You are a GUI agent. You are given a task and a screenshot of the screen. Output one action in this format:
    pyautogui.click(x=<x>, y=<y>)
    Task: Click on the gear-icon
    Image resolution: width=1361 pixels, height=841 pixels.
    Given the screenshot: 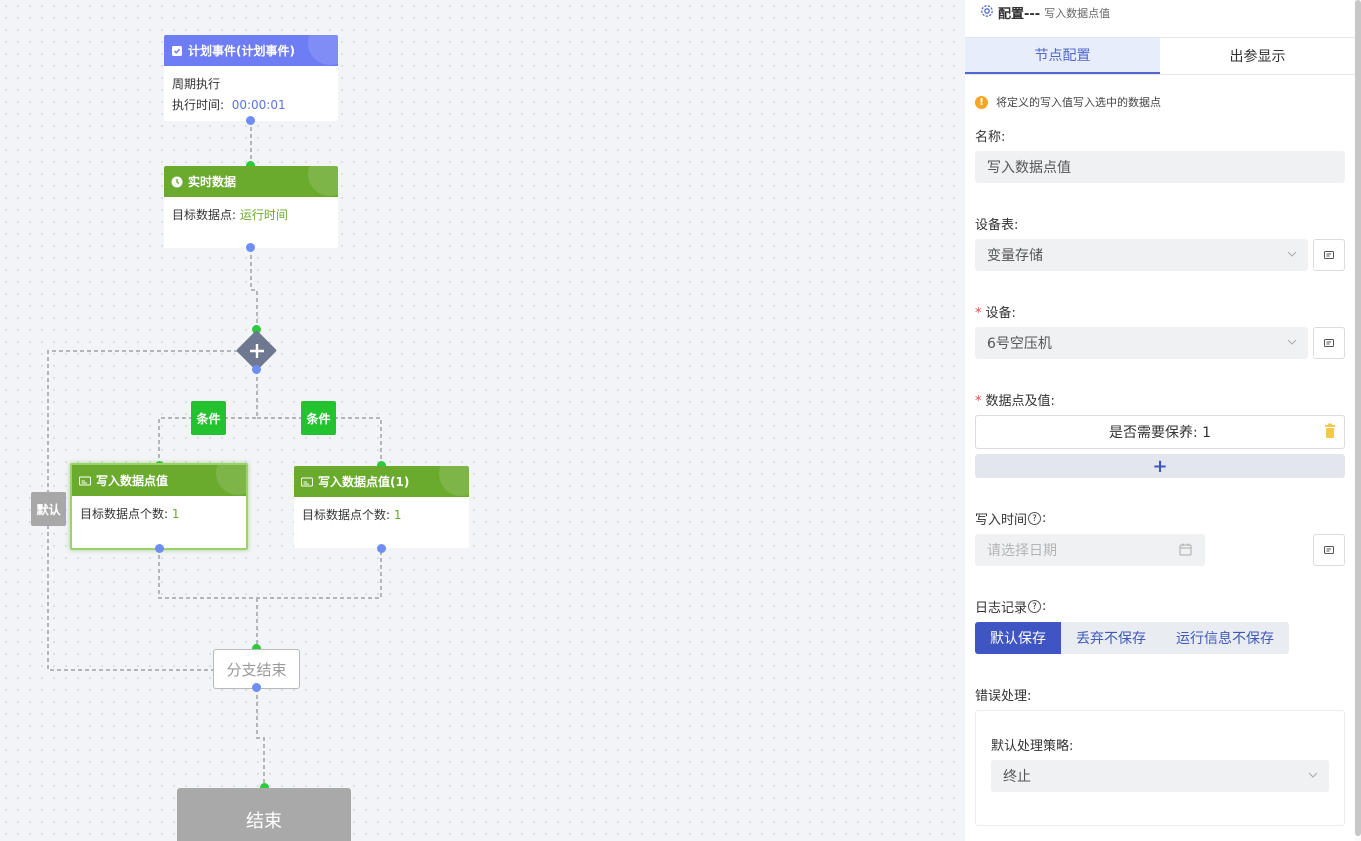 What is the action you would take?
    pyautogui.click(x=987, y=13)
    